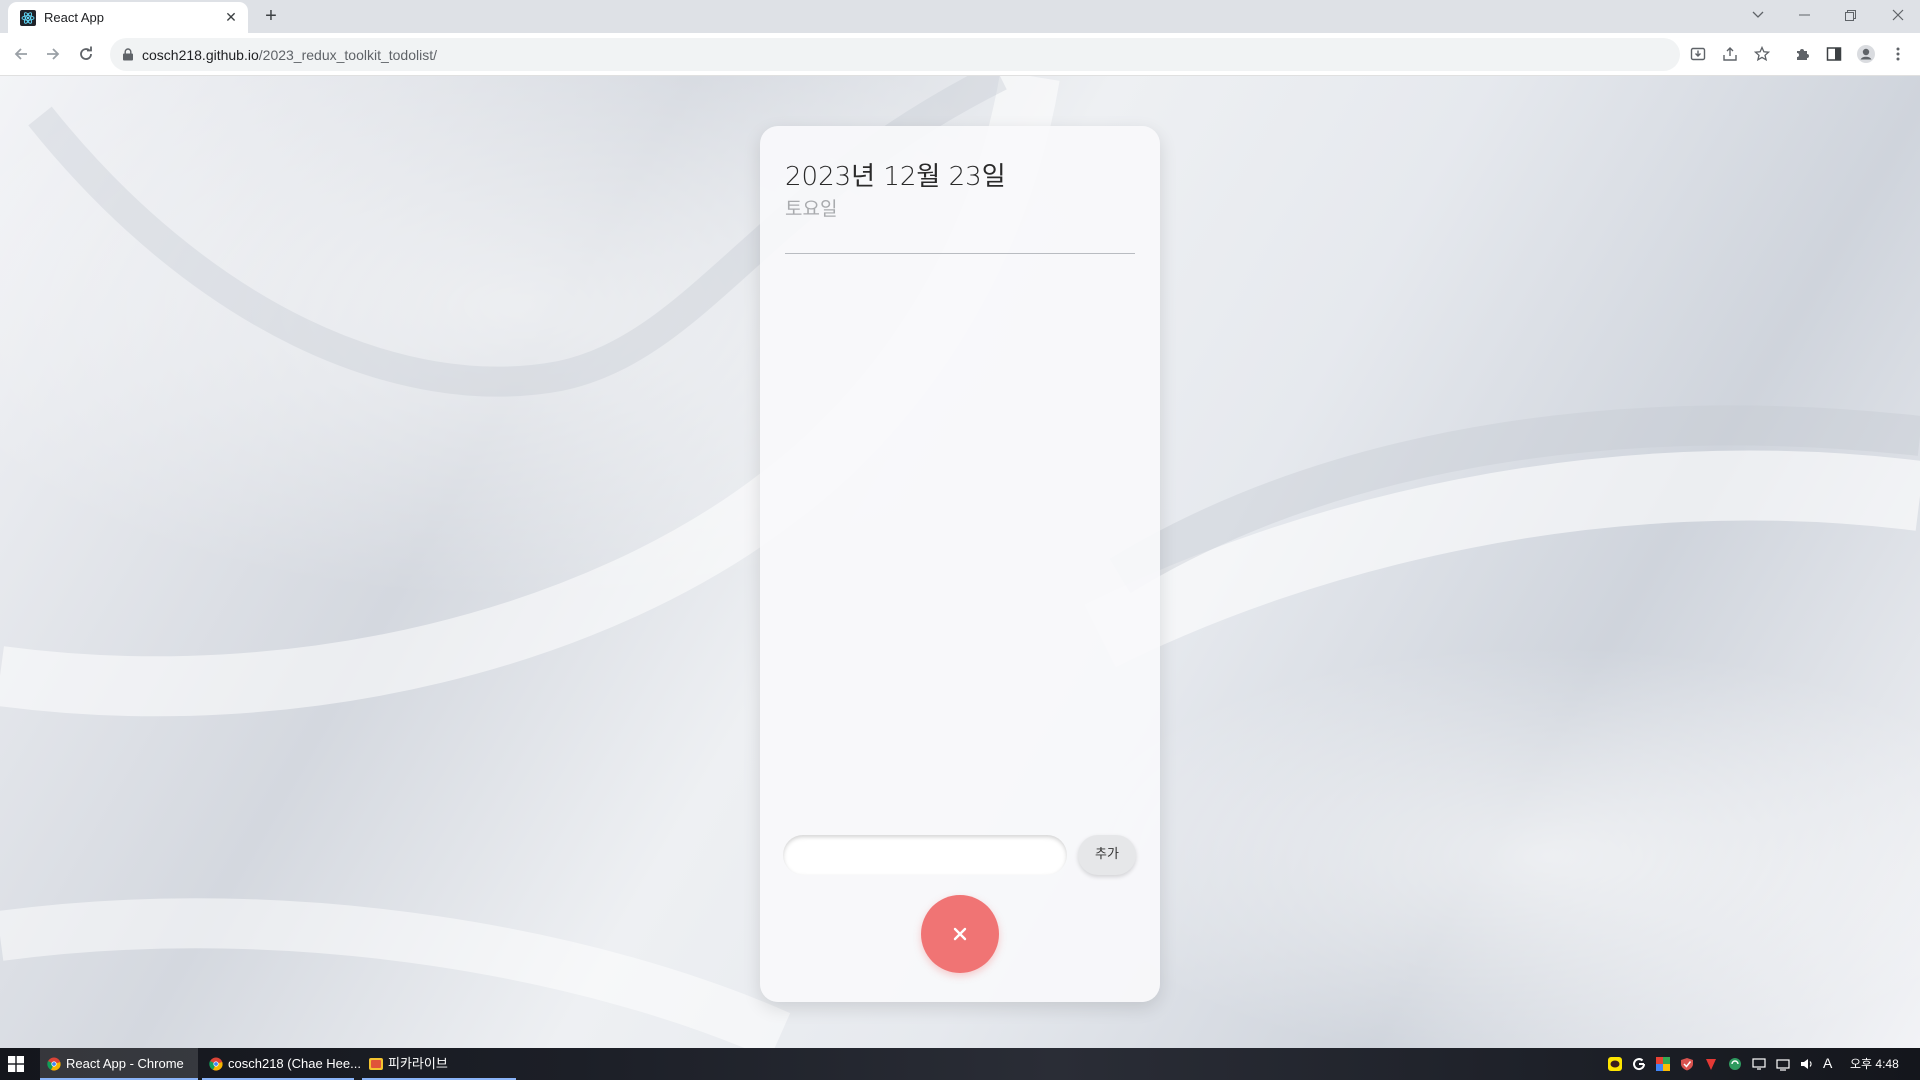 The image size is (1920, 1080). Describe the element at coordinates (1615, 1064) in the screenshot. I see `kakaotalk-tray-icon` at that location.